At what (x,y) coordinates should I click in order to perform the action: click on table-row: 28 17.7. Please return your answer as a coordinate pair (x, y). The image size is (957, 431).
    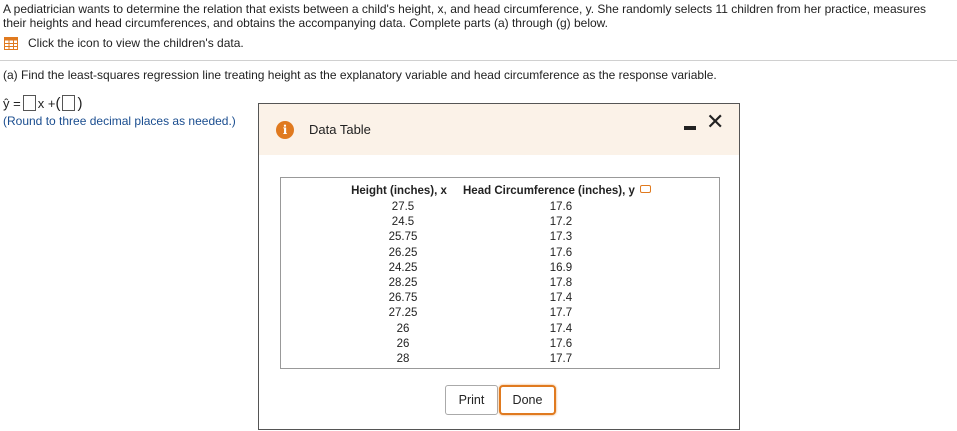
    Looking at the image, I should click on (501, 359).